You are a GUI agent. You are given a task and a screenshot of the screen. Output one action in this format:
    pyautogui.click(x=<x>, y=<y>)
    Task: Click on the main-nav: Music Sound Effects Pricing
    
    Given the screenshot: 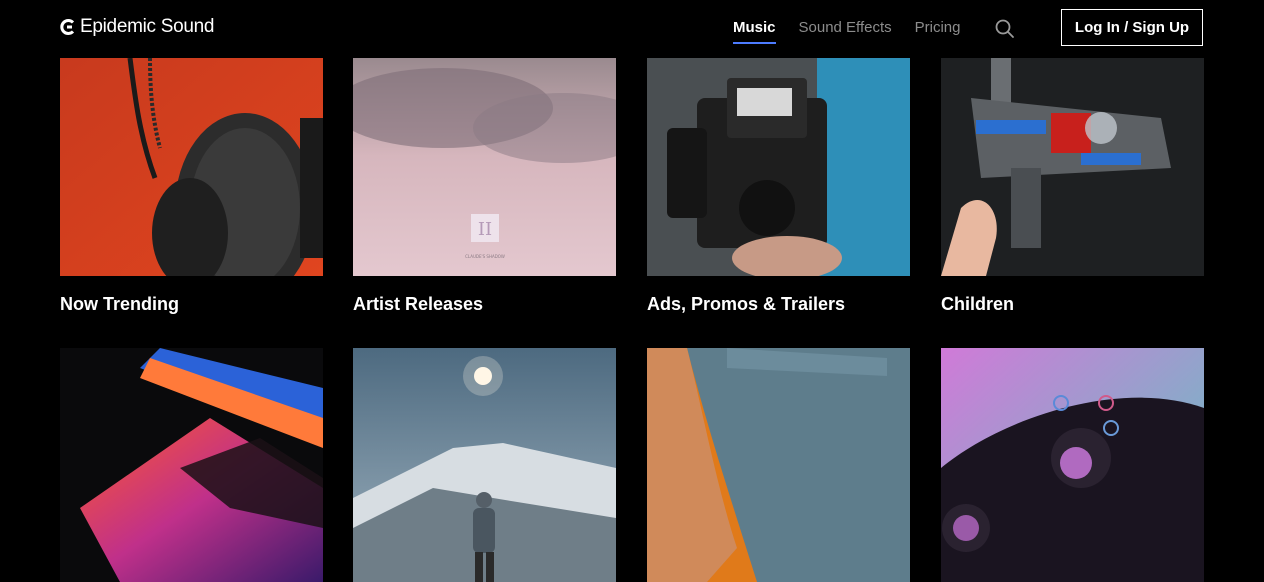 What is the action you would take?
    pyautogui.click(x=858, y=31)
    